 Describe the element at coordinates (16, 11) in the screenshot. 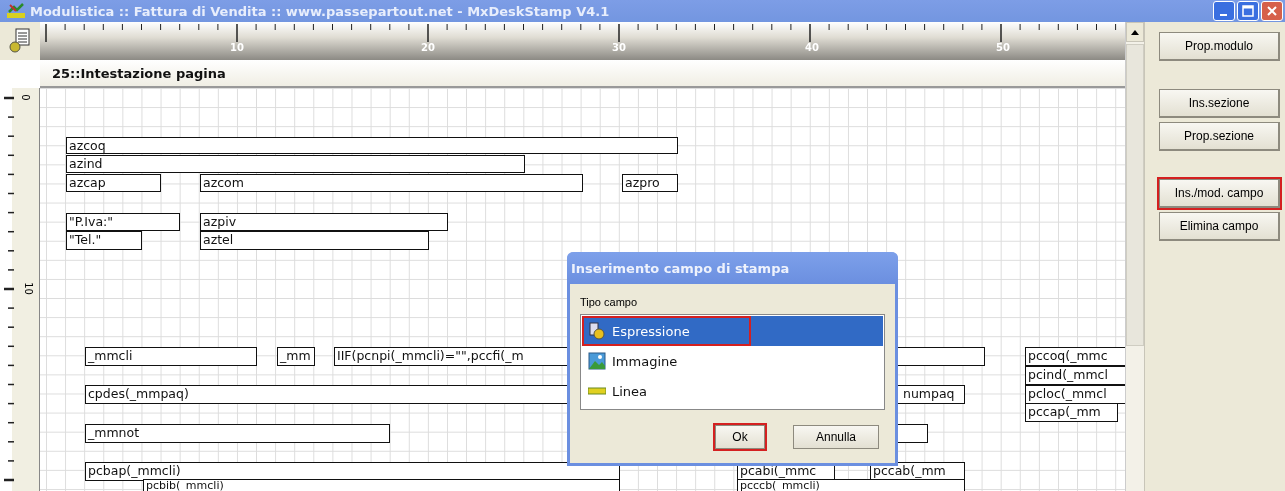

I see `app-icon` at that location.